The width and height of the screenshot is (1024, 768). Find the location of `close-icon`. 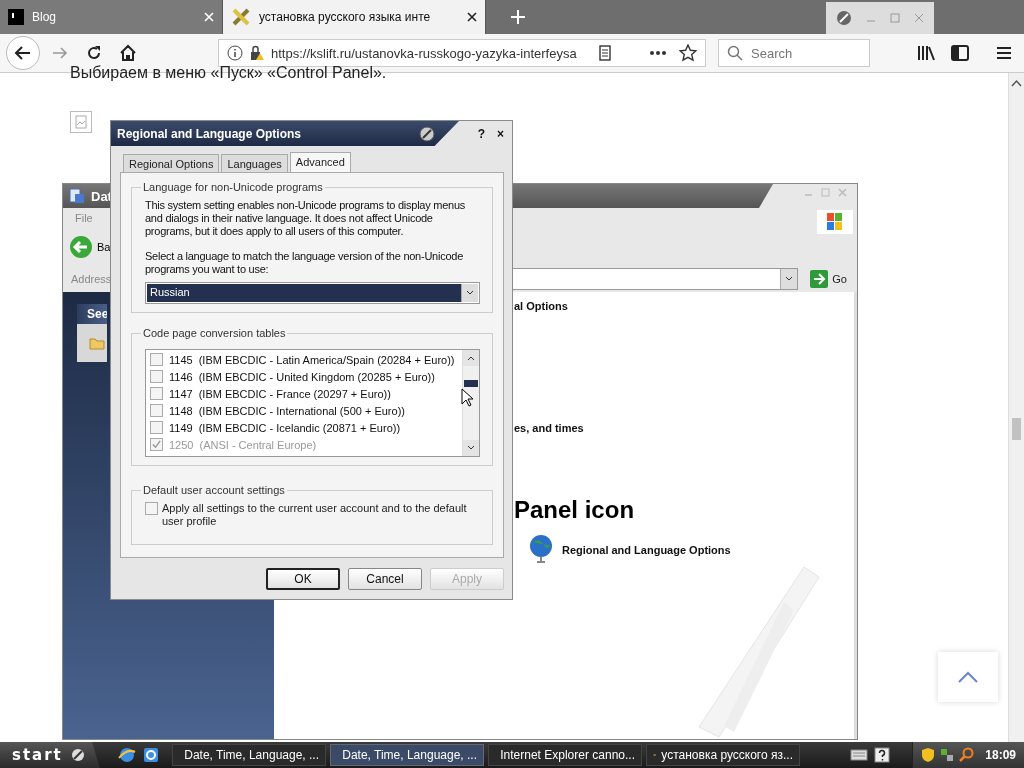

close-icon is located at coordinates (472, 17).